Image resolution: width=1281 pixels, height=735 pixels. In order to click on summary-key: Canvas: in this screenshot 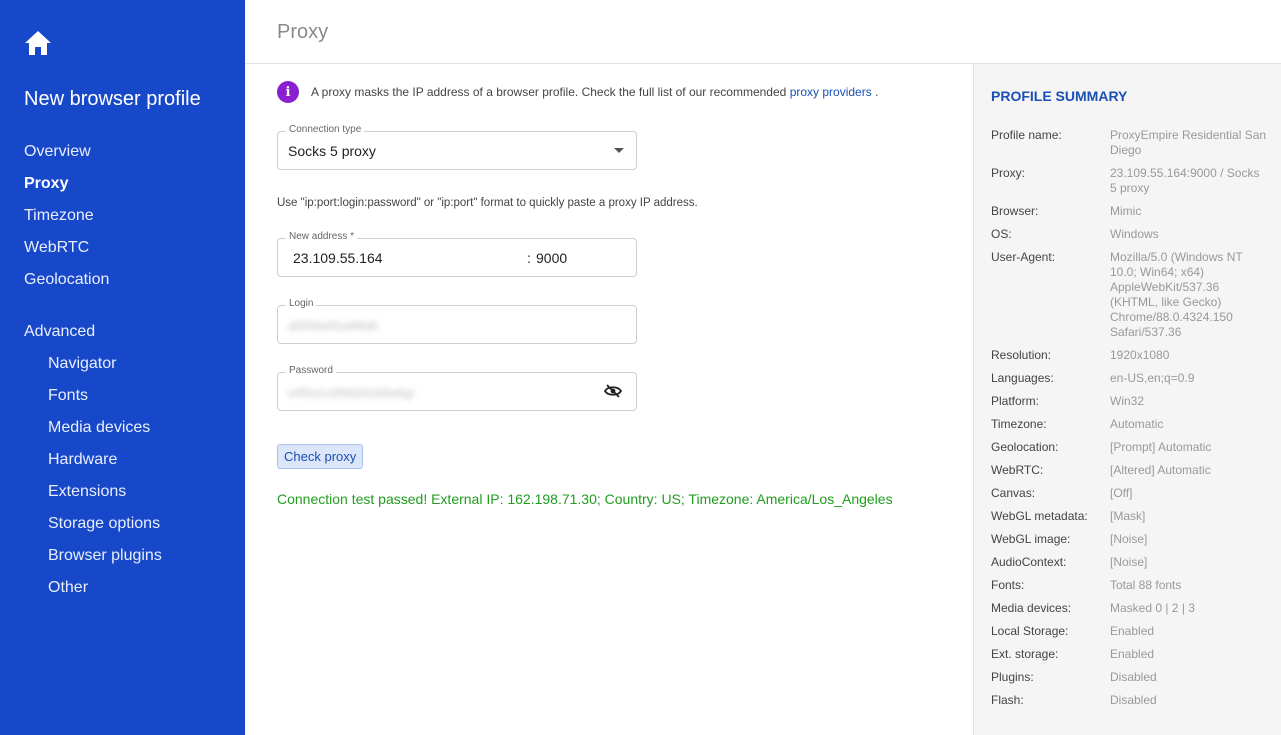, I will do `click(1013, 493)`.